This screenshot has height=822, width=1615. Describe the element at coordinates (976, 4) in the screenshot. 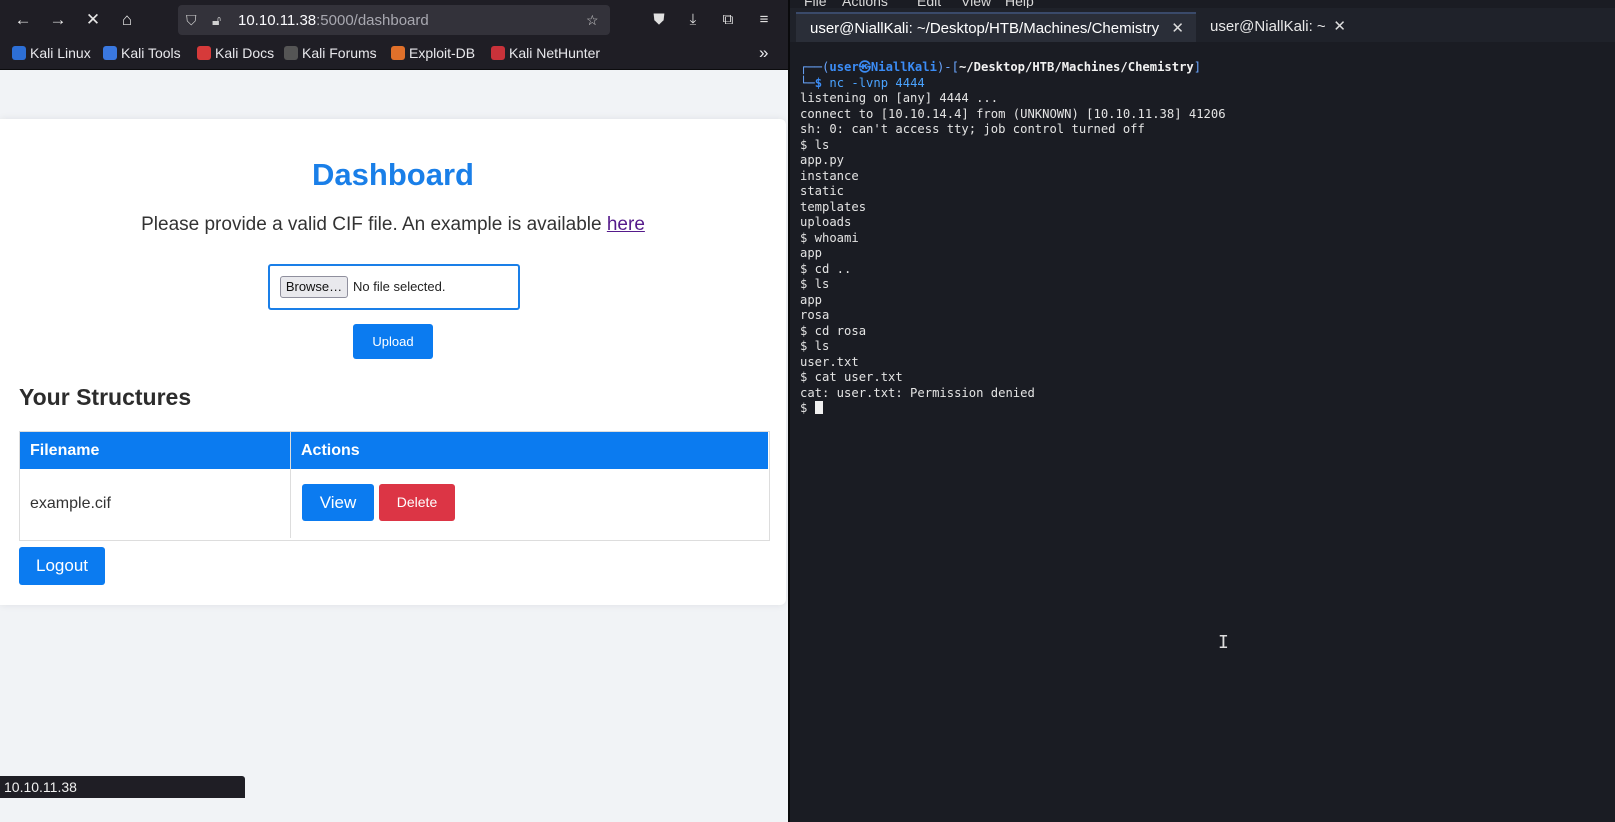

I see `menu-view: View` at that location.